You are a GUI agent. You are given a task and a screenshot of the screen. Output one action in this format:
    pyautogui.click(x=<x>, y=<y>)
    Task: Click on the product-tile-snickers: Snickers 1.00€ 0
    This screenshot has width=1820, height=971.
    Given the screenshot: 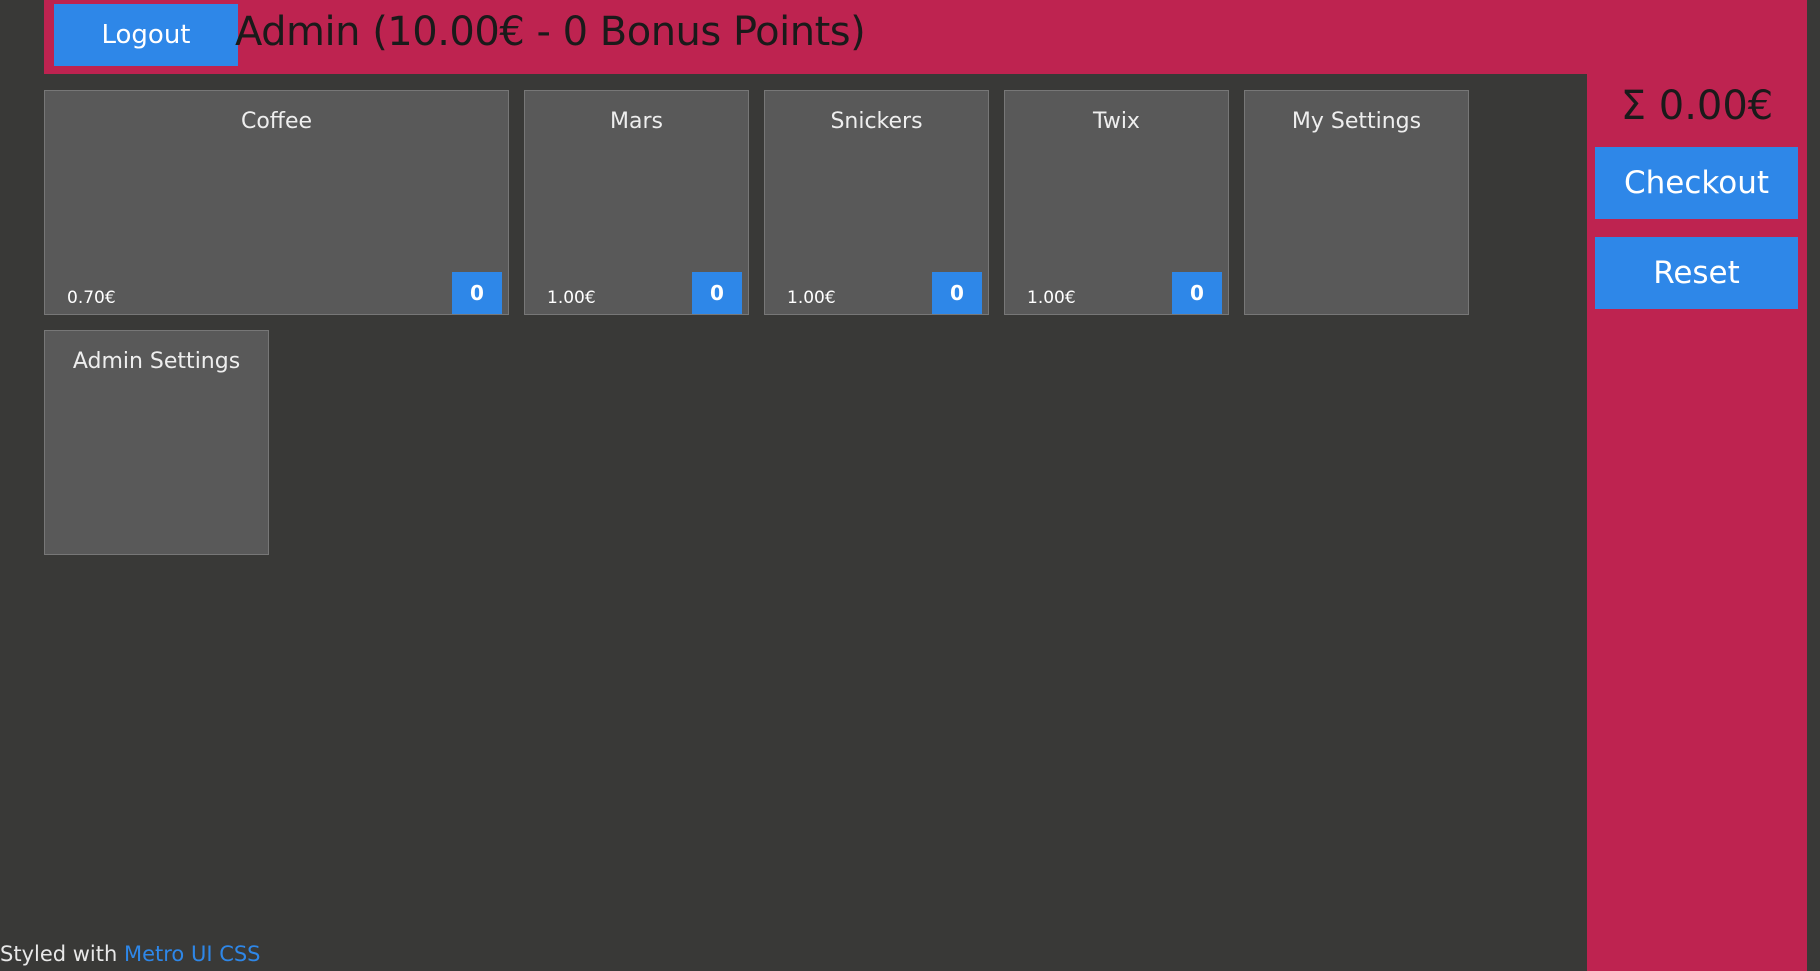 What is the action you would take?
    pyautogui.click(x=876, y=202)
    